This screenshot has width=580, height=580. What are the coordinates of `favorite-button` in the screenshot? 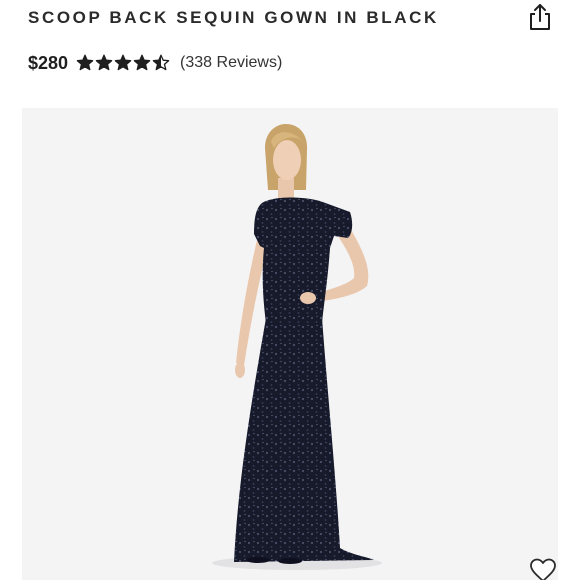 It's located at (543, 568).